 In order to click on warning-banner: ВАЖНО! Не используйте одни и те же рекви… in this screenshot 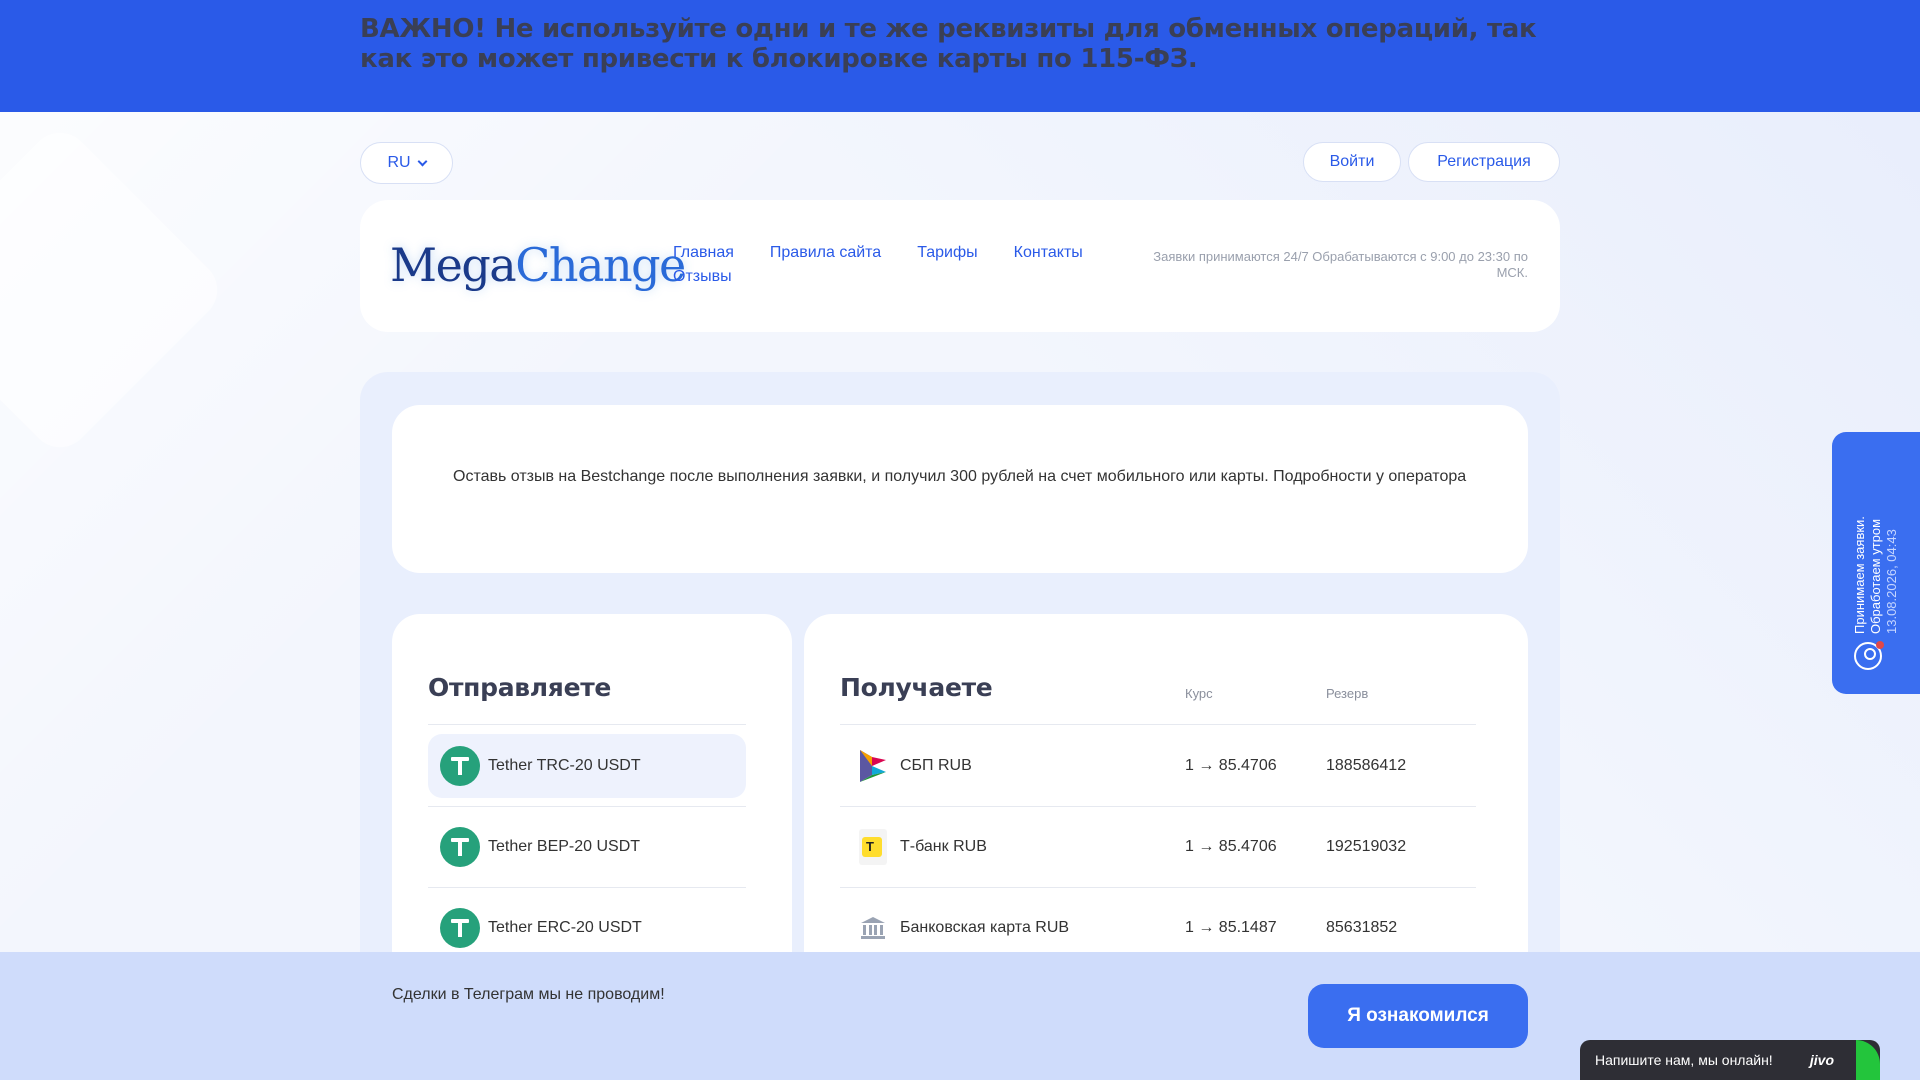, I will do `click(960, 56)`.